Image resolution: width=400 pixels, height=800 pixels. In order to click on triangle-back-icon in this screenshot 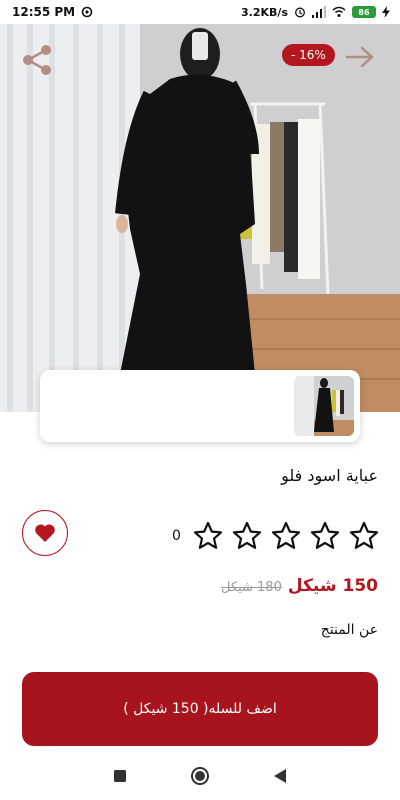, I will do `click(280, 776)`.